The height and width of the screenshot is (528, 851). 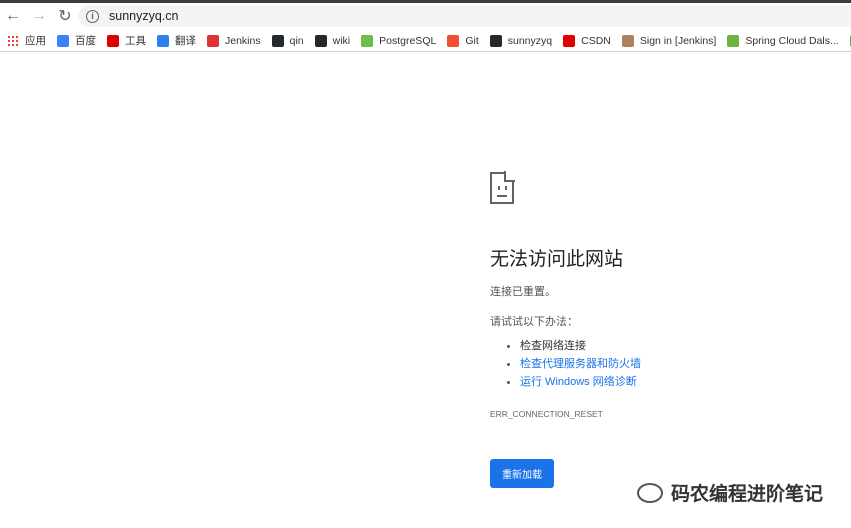 I want to click on suggestion-check-proxy-link: 检查代理服务器和防火墙, so click(x=658, y=364).